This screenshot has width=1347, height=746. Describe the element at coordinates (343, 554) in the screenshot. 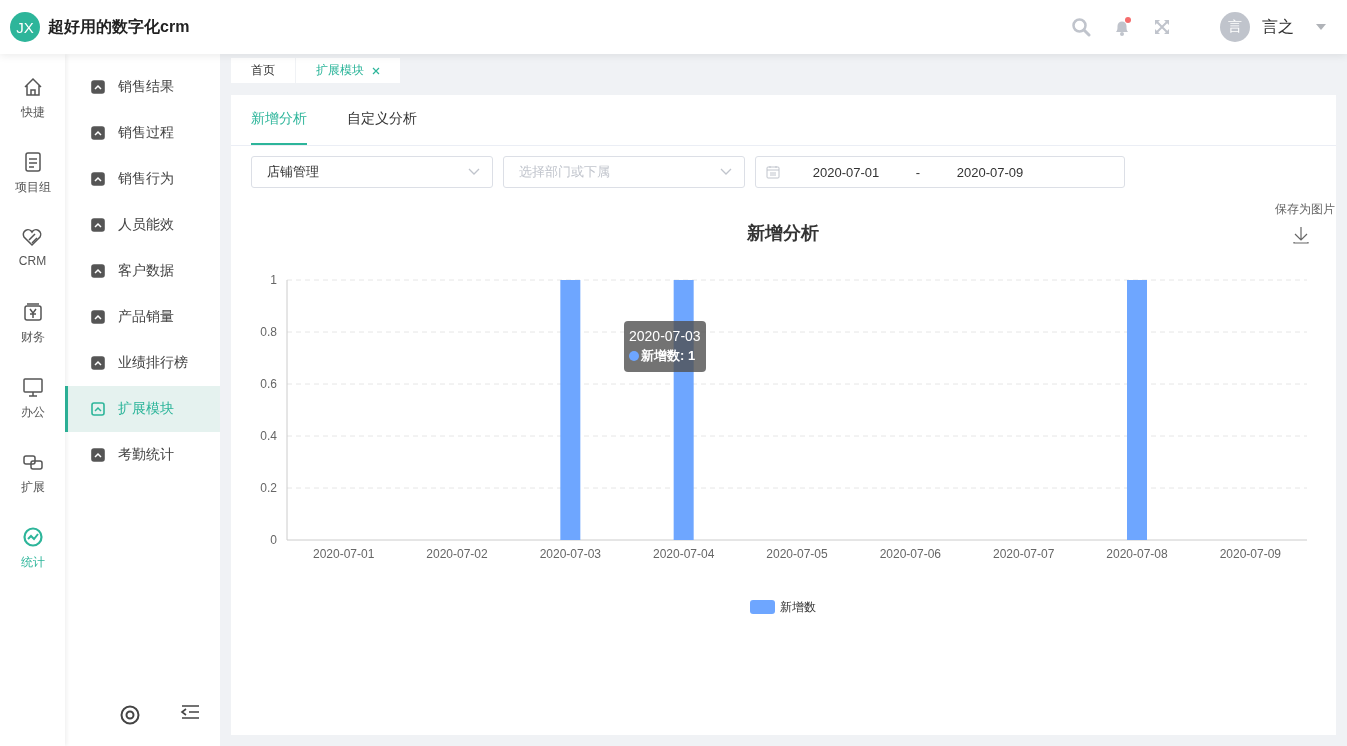

I see `axis-label: 2020-07-01` at that location.